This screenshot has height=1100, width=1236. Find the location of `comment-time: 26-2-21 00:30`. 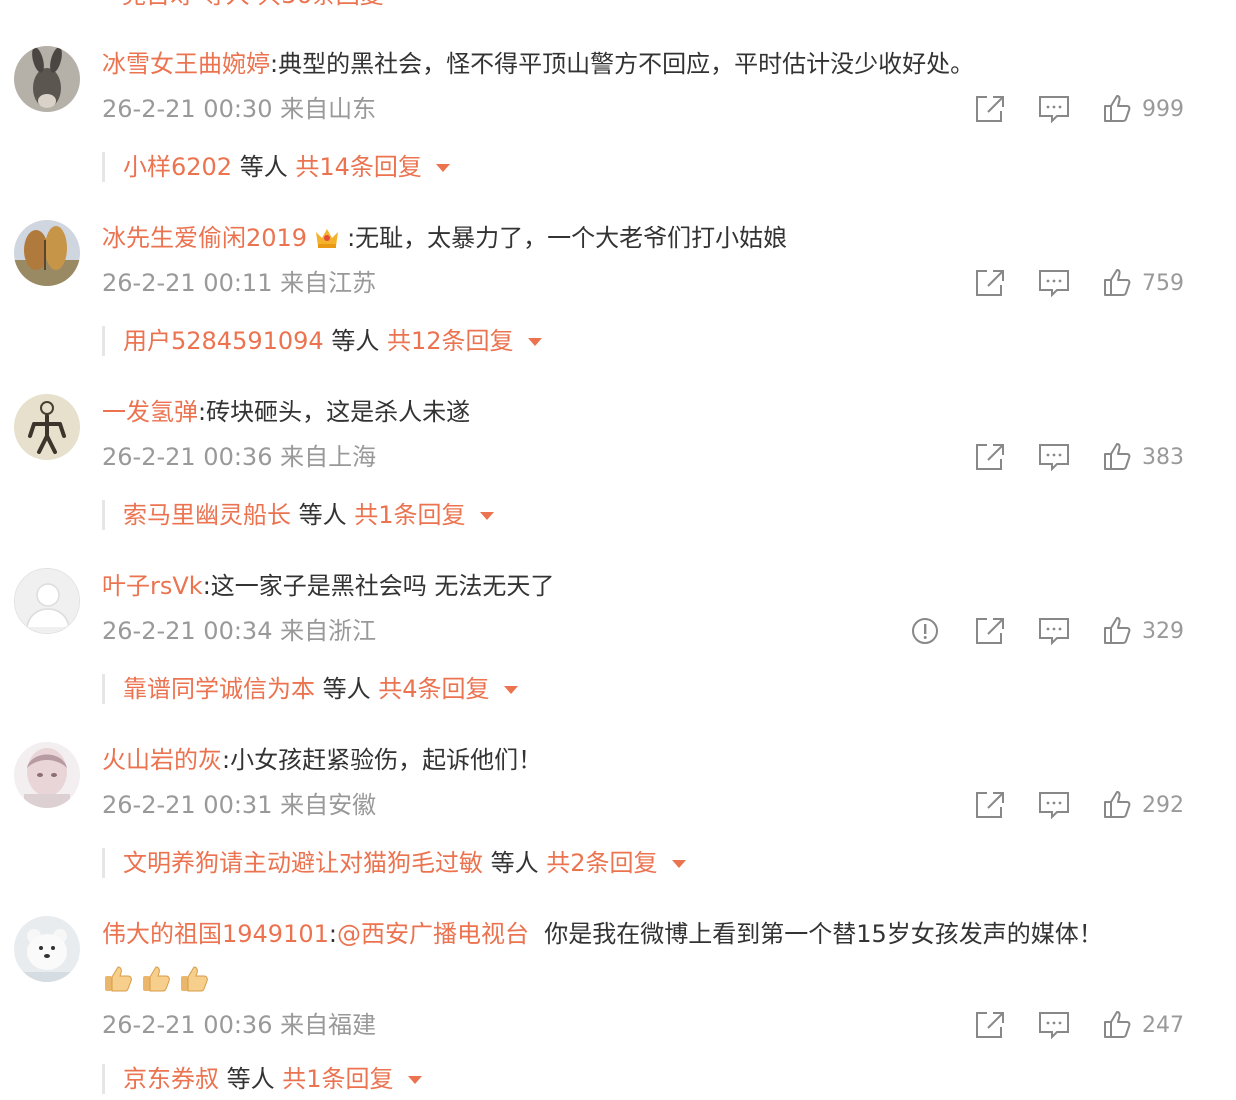

comment-time: 26-2-21 00:30 is located at coordinates (187, 109).